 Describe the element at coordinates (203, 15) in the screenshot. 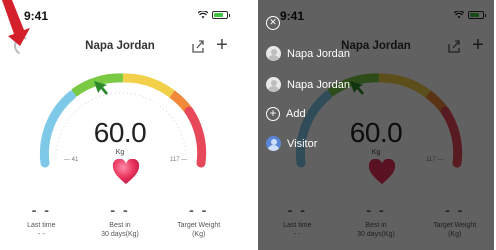

I see `wifi-icon` at that location.